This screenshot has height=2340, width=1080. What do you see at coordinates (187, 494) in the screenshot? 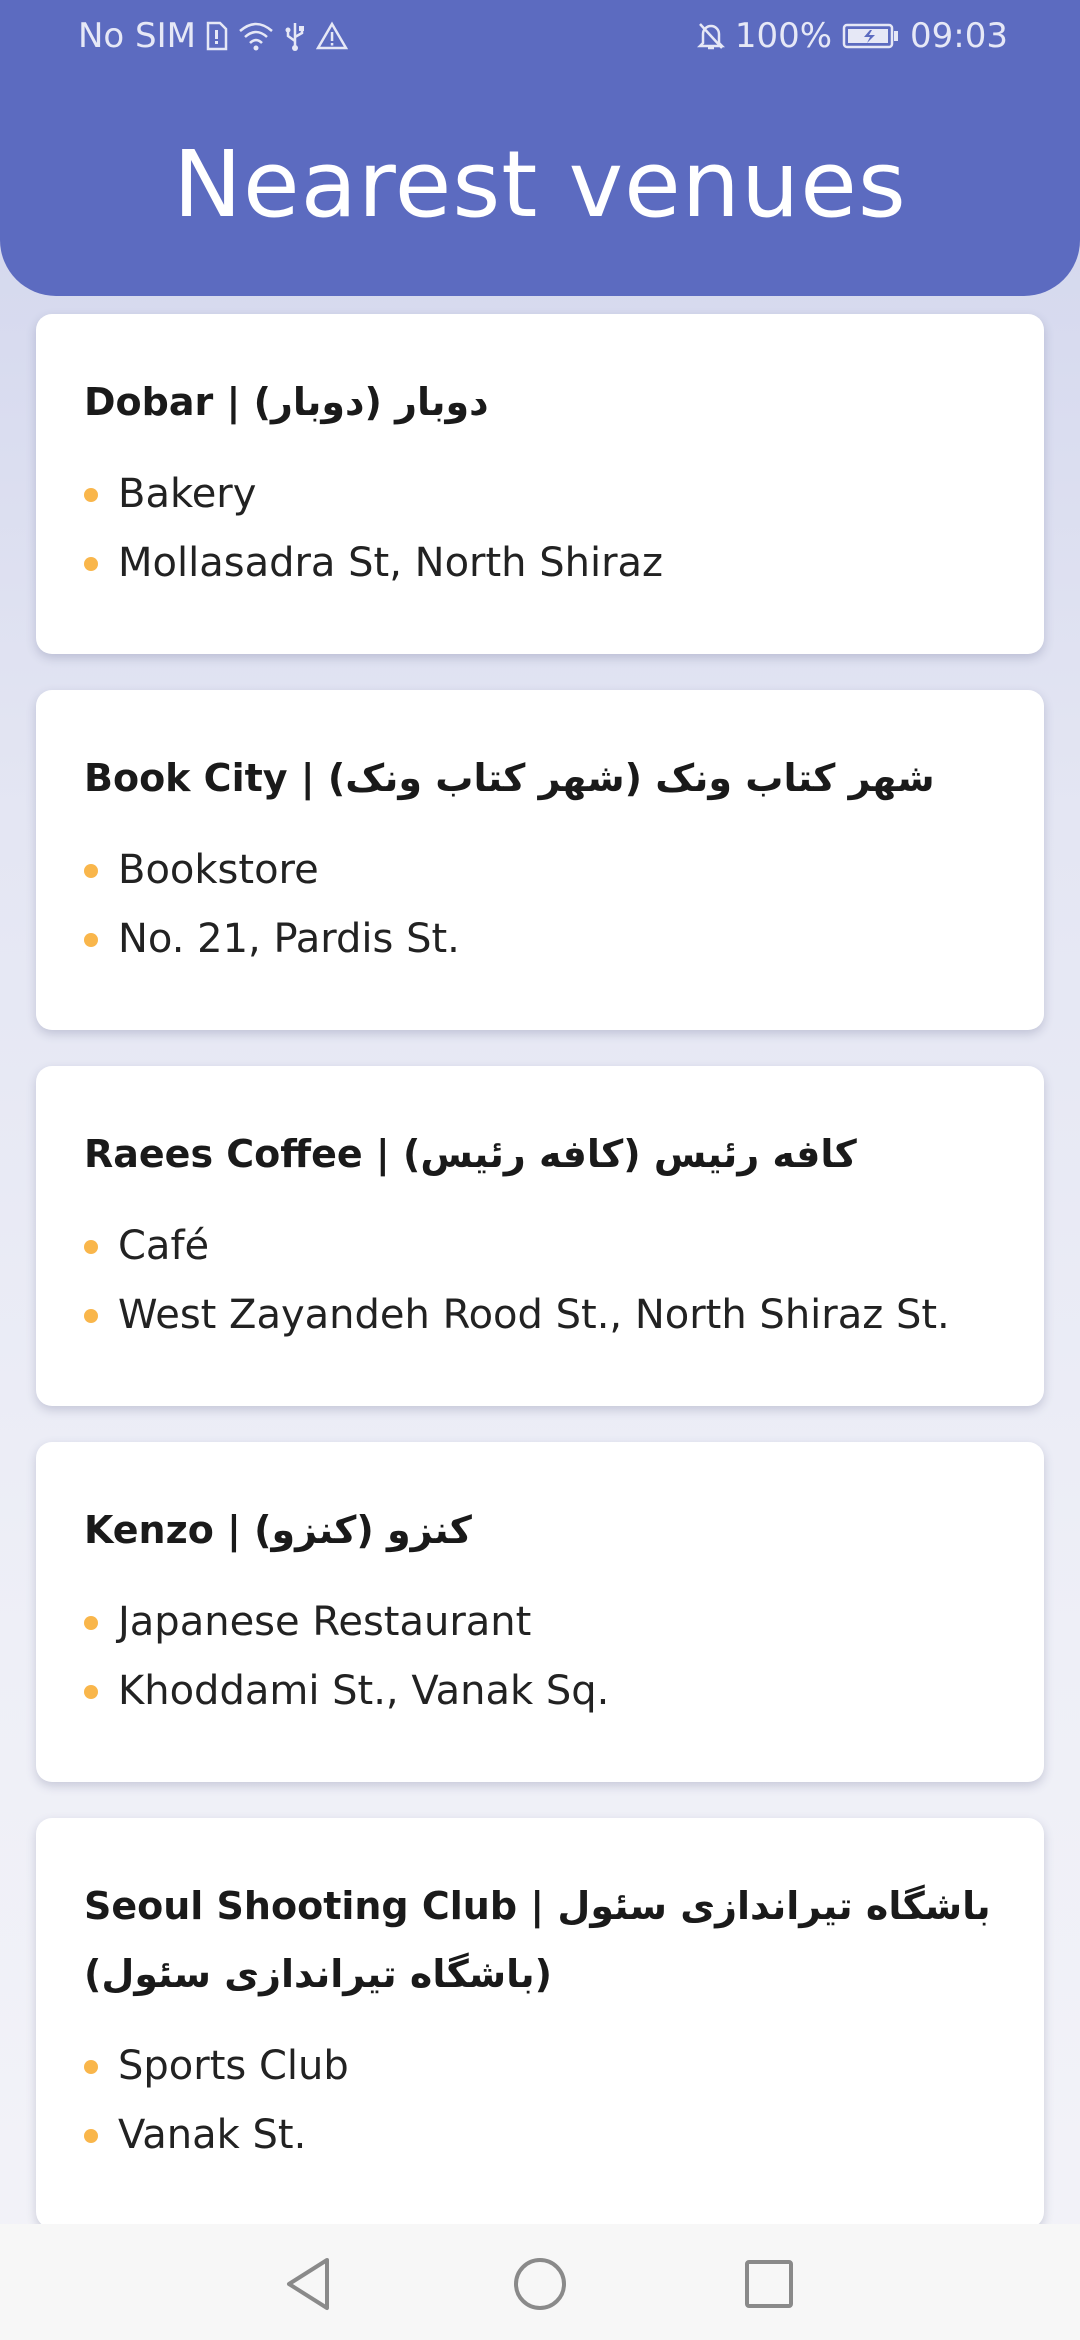
I see `venue-category-label: Bakery` at bounding box center [187, 494].